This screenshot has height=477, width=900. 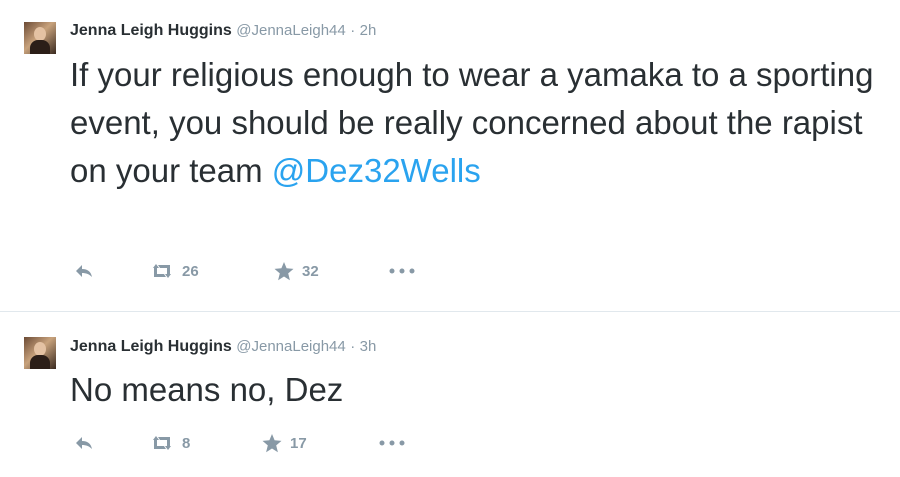 What do you see at coordinates (186, 443) in the screenshot?
I see `retweet-count: 8` at bounding box center [186, 443].